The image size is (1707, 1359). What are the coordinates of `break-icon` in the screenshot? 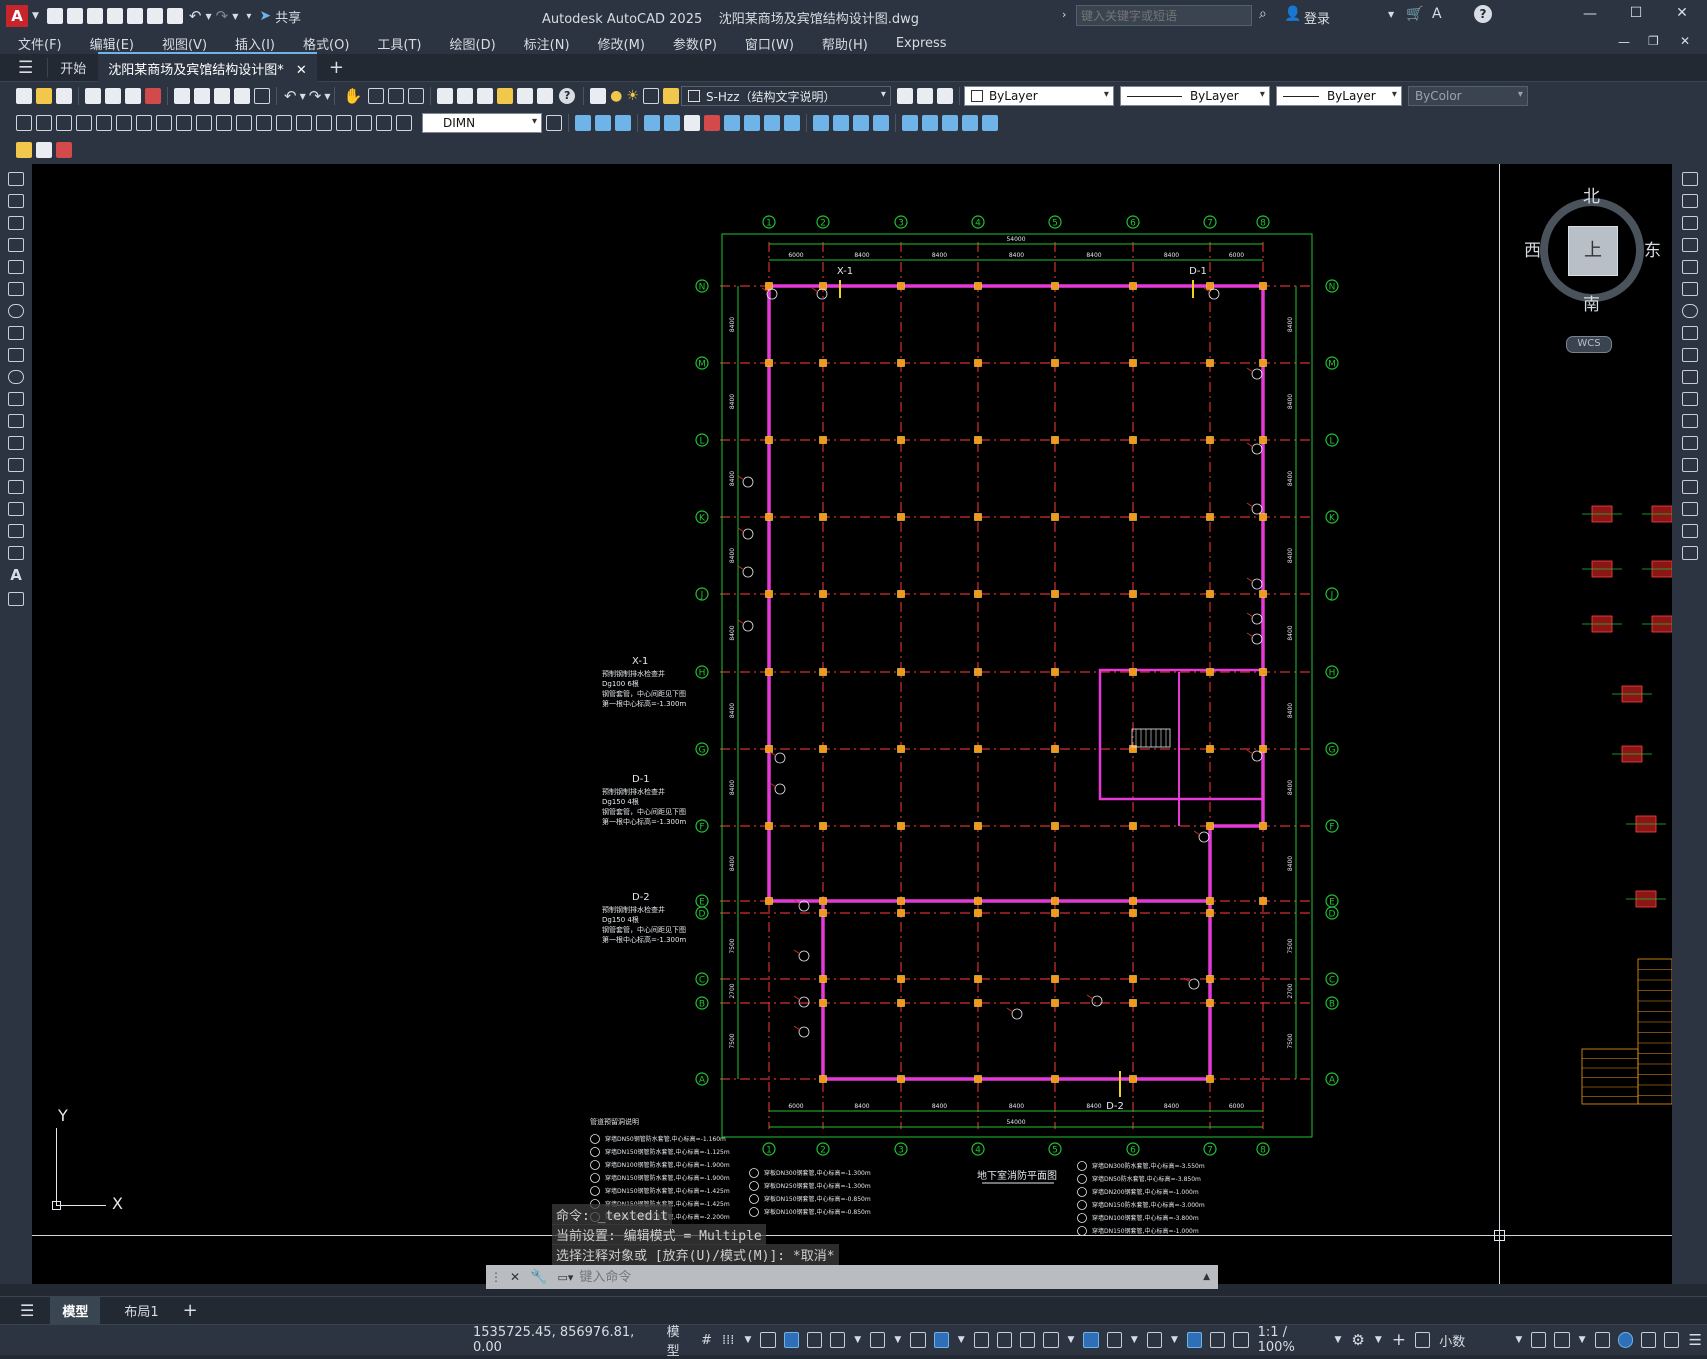 It's located at (821, 123).